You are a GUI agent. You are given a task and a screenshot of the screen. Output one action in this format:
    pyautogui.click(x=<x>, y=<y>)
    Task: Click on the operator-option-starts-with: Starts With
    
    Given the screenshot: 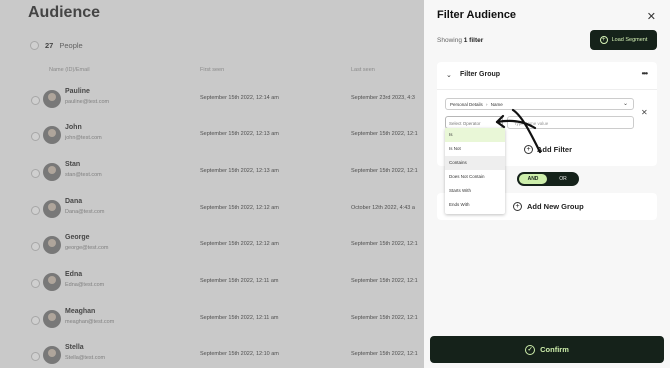 What is the action you would take?
    pyautogui.click(x=475, y=191)
    